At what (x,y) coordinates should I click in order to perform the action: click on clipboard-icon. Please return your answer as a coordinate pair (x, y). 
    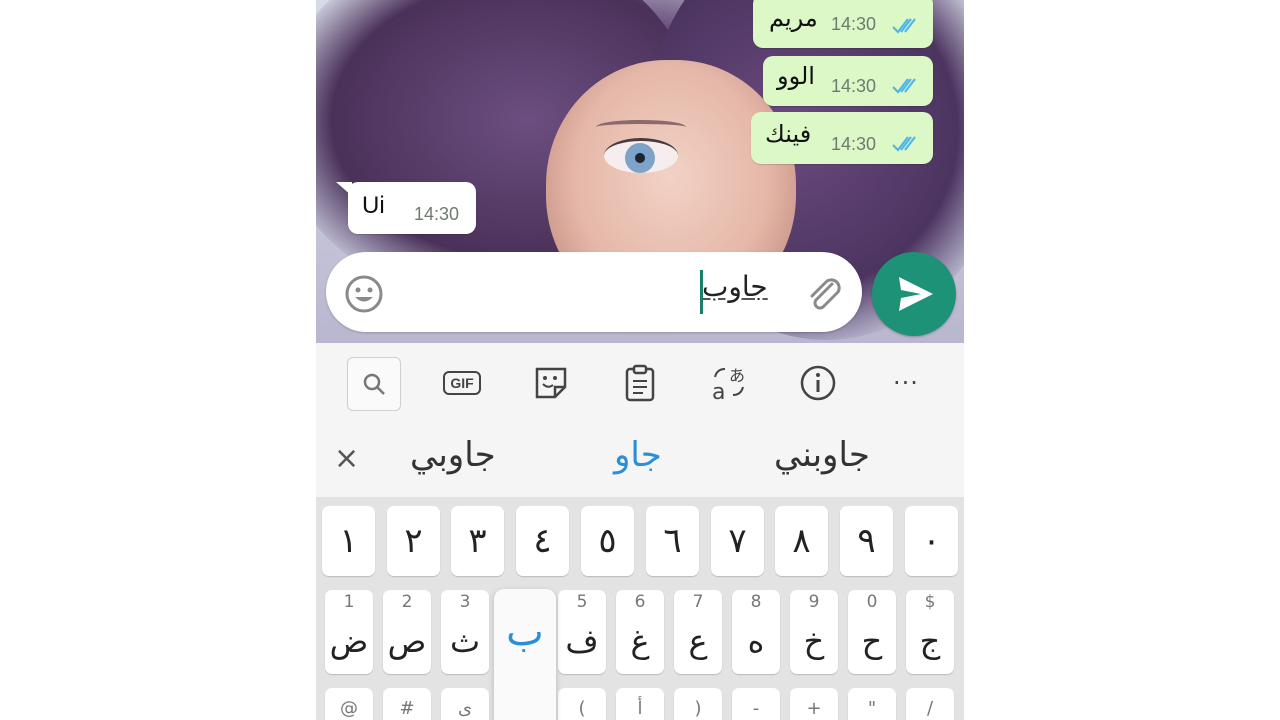
    Looking at the image, I should click on (640, 383).